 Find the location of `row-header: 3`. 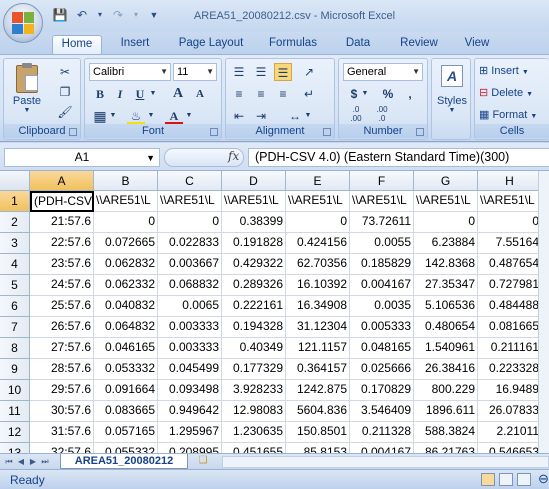

row-header: 3 is located at coordinates (15, 243).